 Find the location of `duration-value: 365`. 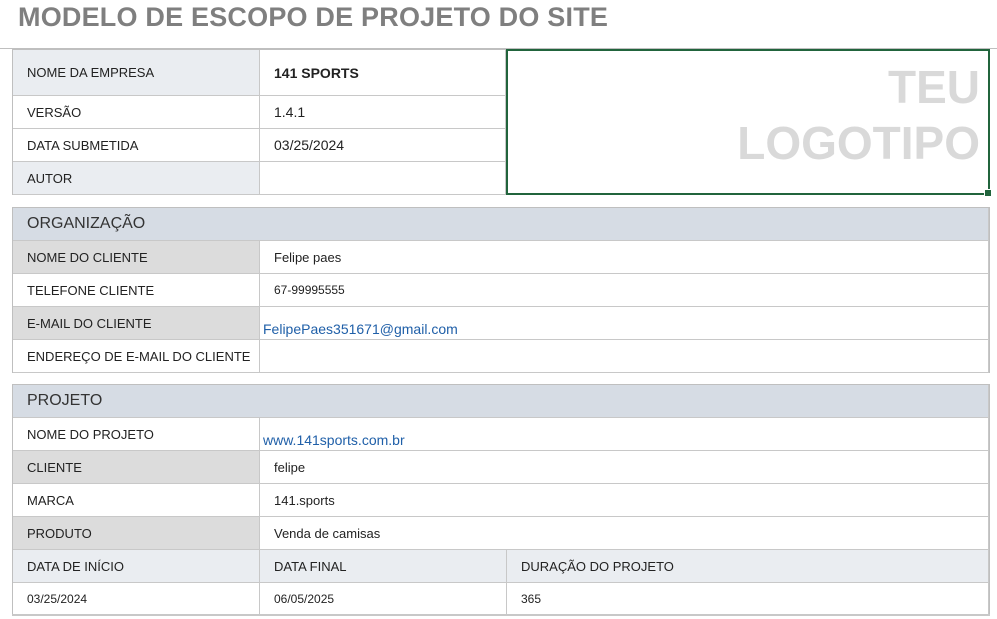

duration-value: 365 is located at coordinates (748, 599).